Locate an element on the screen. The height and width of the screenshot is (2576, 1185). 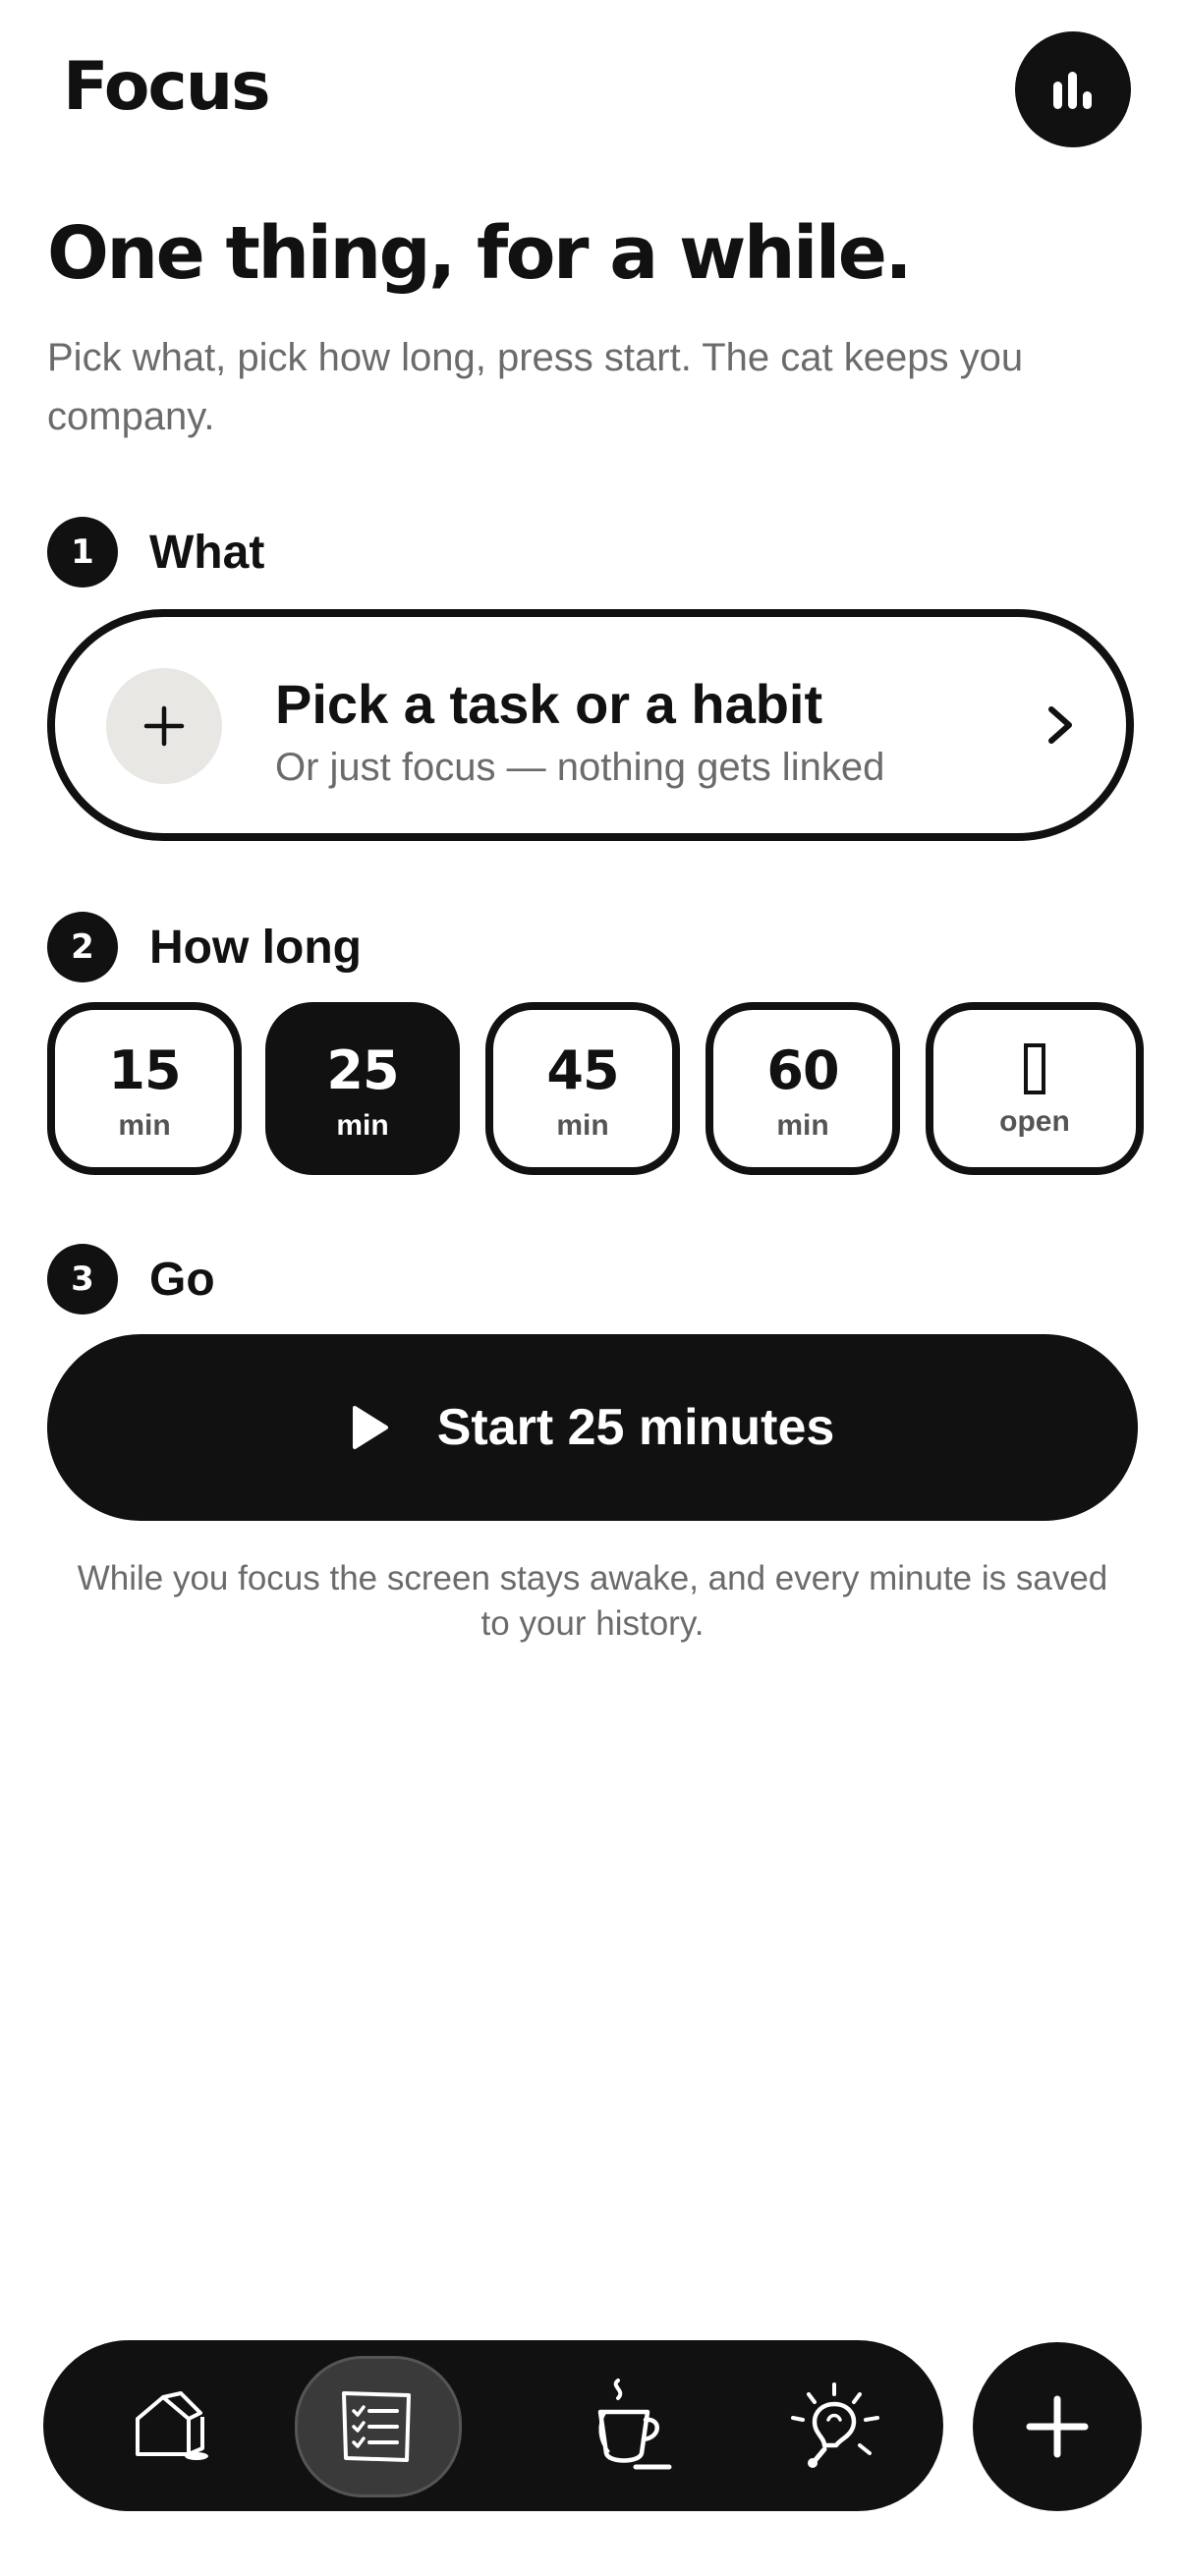
step-label: How long is located at coordinates (256, 947).